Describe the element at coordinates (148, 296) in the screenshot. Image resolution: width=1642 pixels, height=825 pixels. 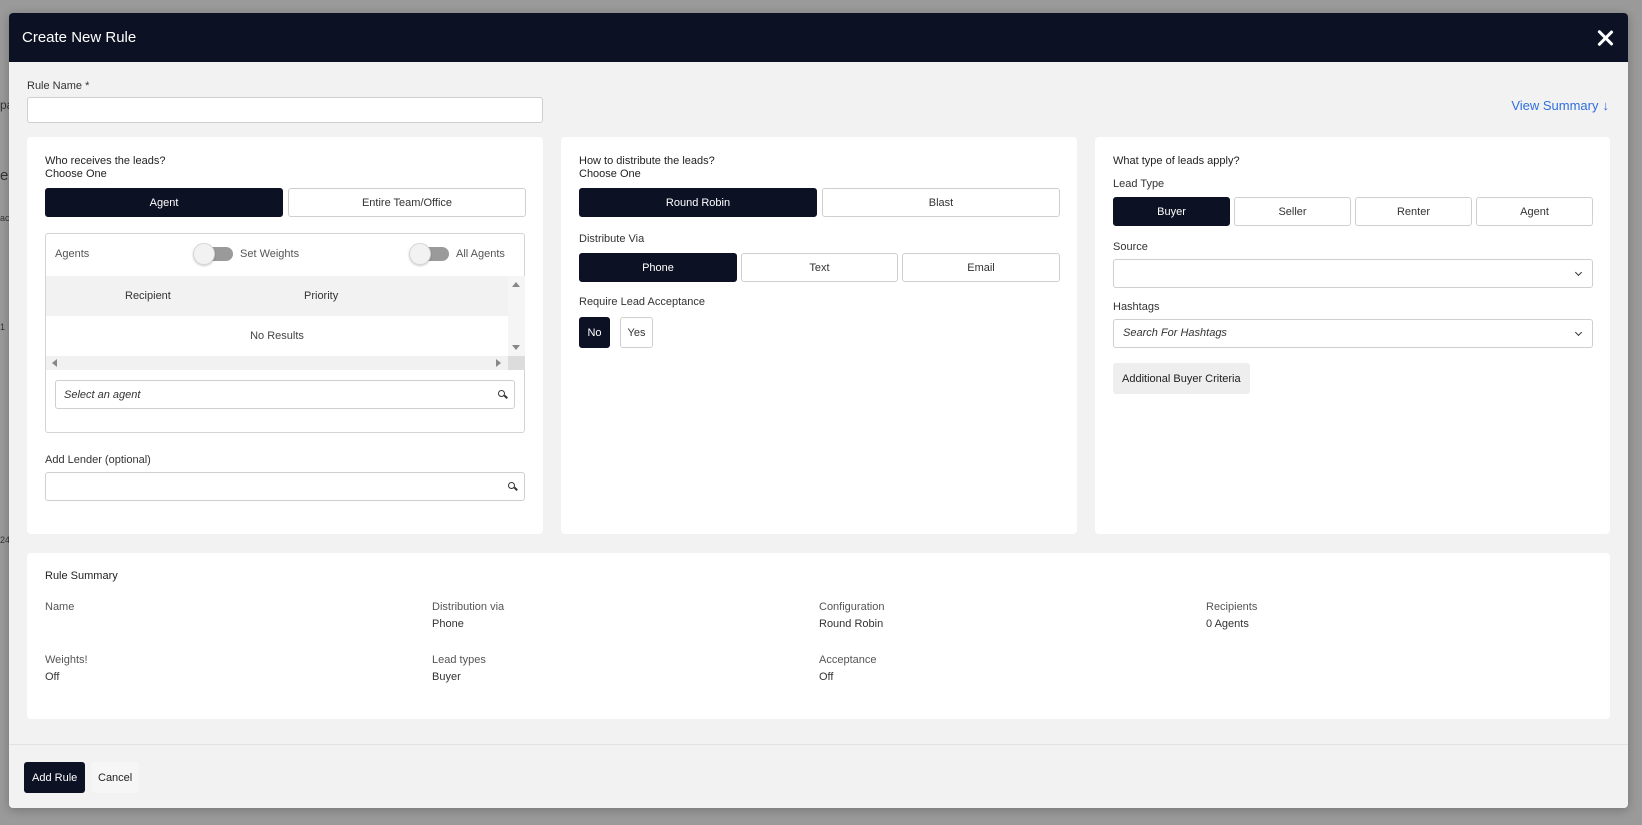
I see `column-recipient: Recipient` at that location.